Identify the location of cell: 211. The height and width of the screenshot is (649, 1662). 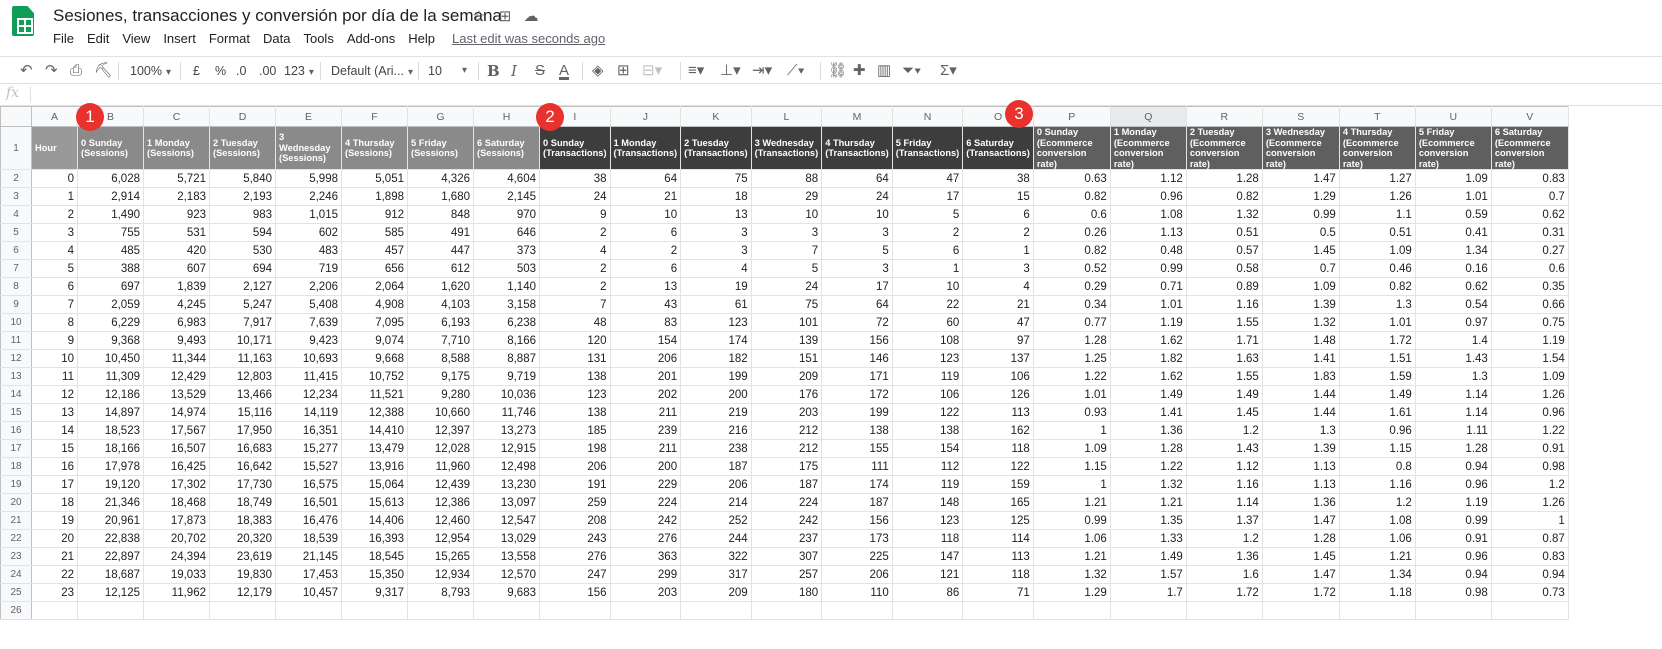
(645, 412).